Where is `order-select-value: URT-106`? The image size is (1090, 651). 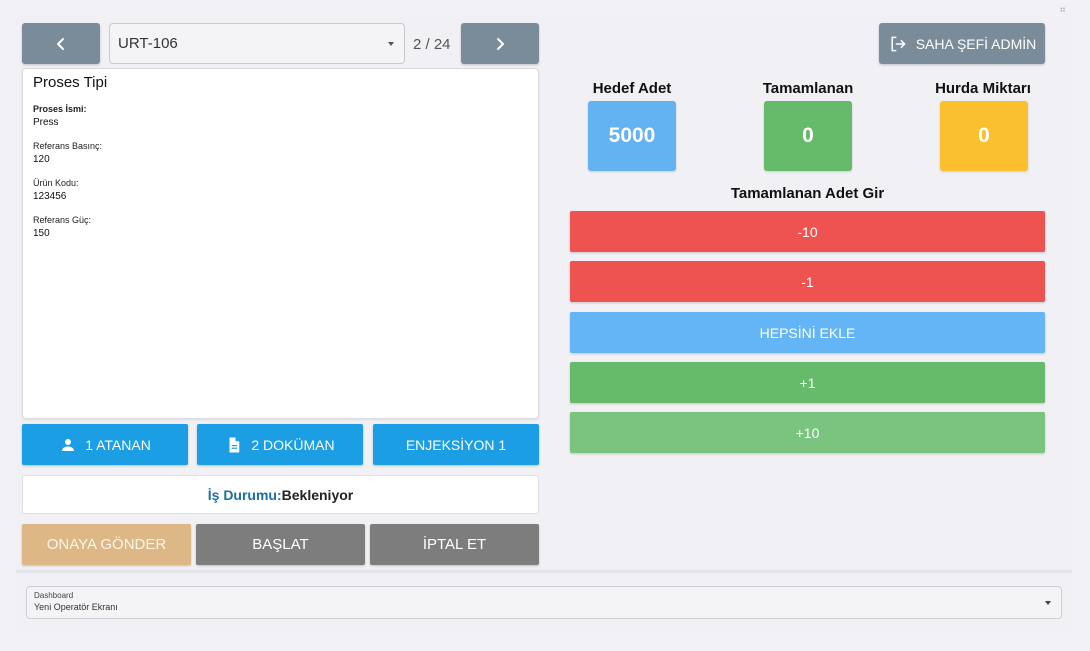 order-select-value: URT-106 is located at coordinates (148, 43).